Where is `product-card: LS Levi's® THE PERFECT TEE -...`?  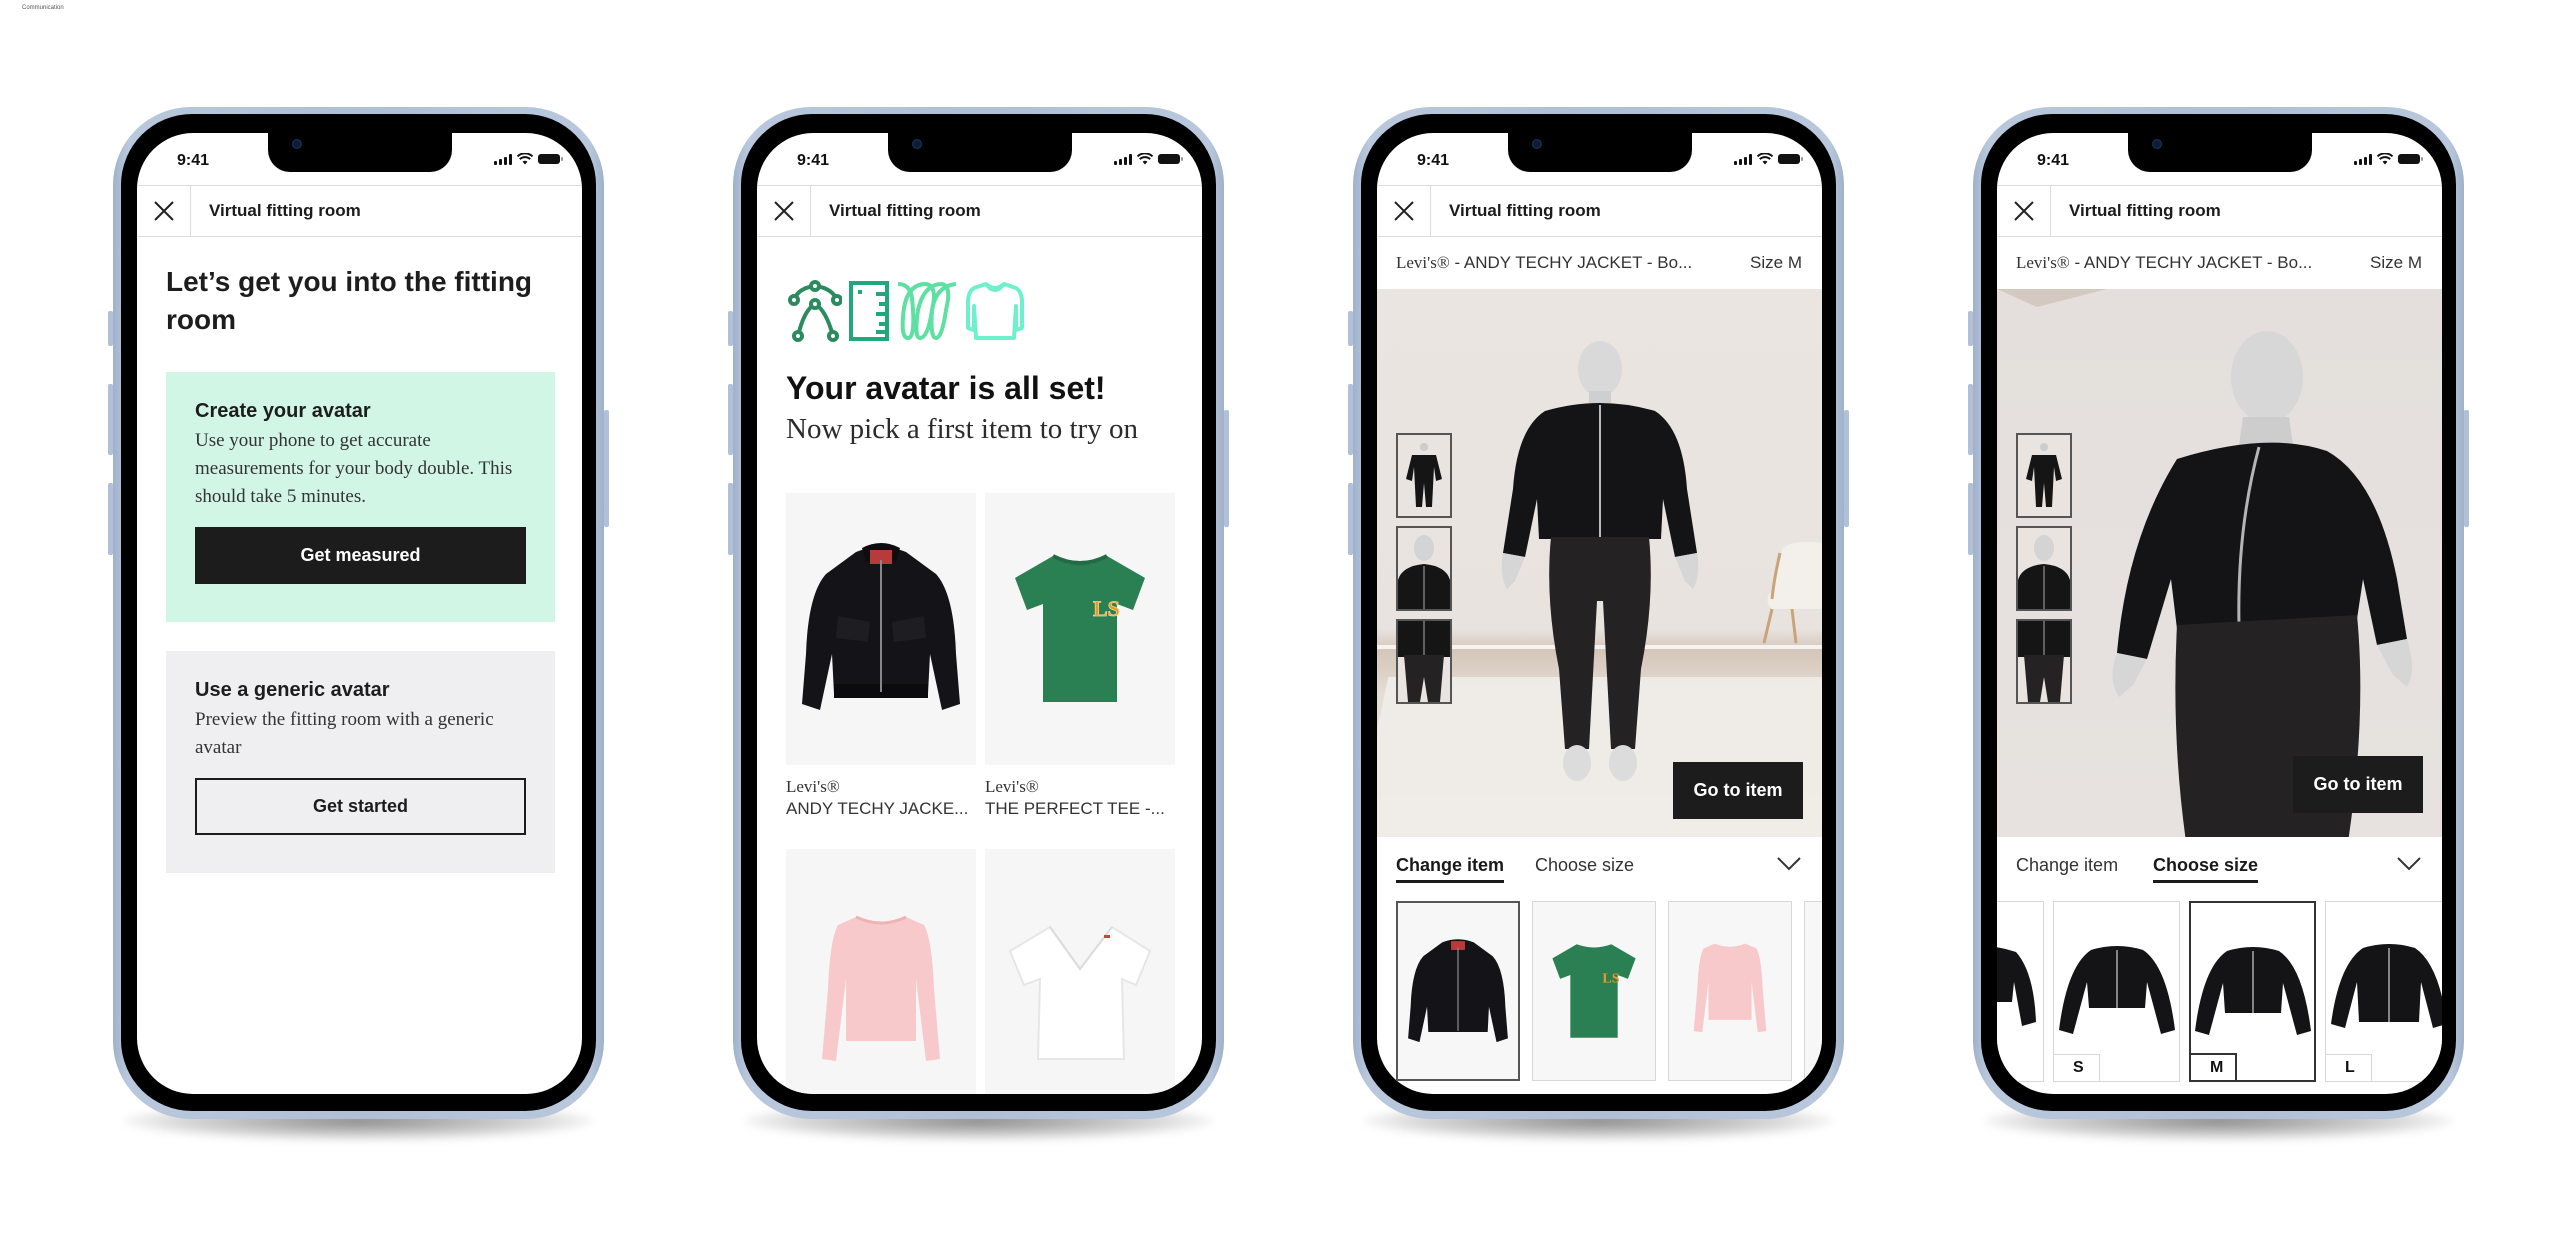
product-card: LS Levi's® THE PERFECT TEE -... is located at coordinates (1080, 656).